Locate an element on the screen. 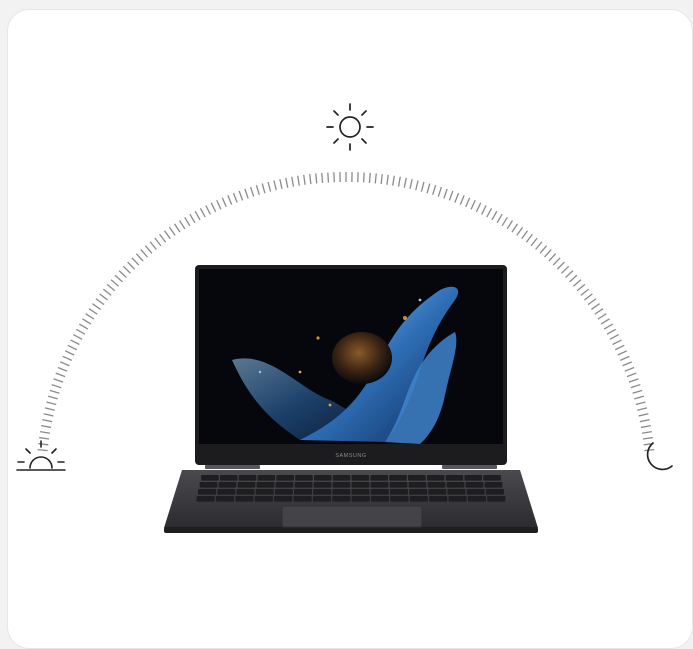 This screenshot has height=649, width=693. sunrise-icon is located at coordinates (41, 455).